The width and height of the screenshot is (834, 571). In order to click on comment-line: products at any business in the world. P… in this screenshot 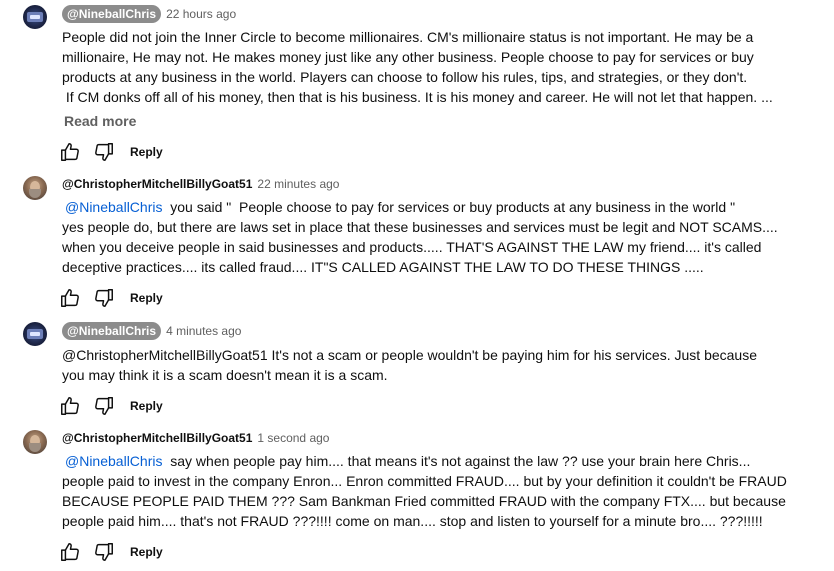, I will do `click(405, 77)`.